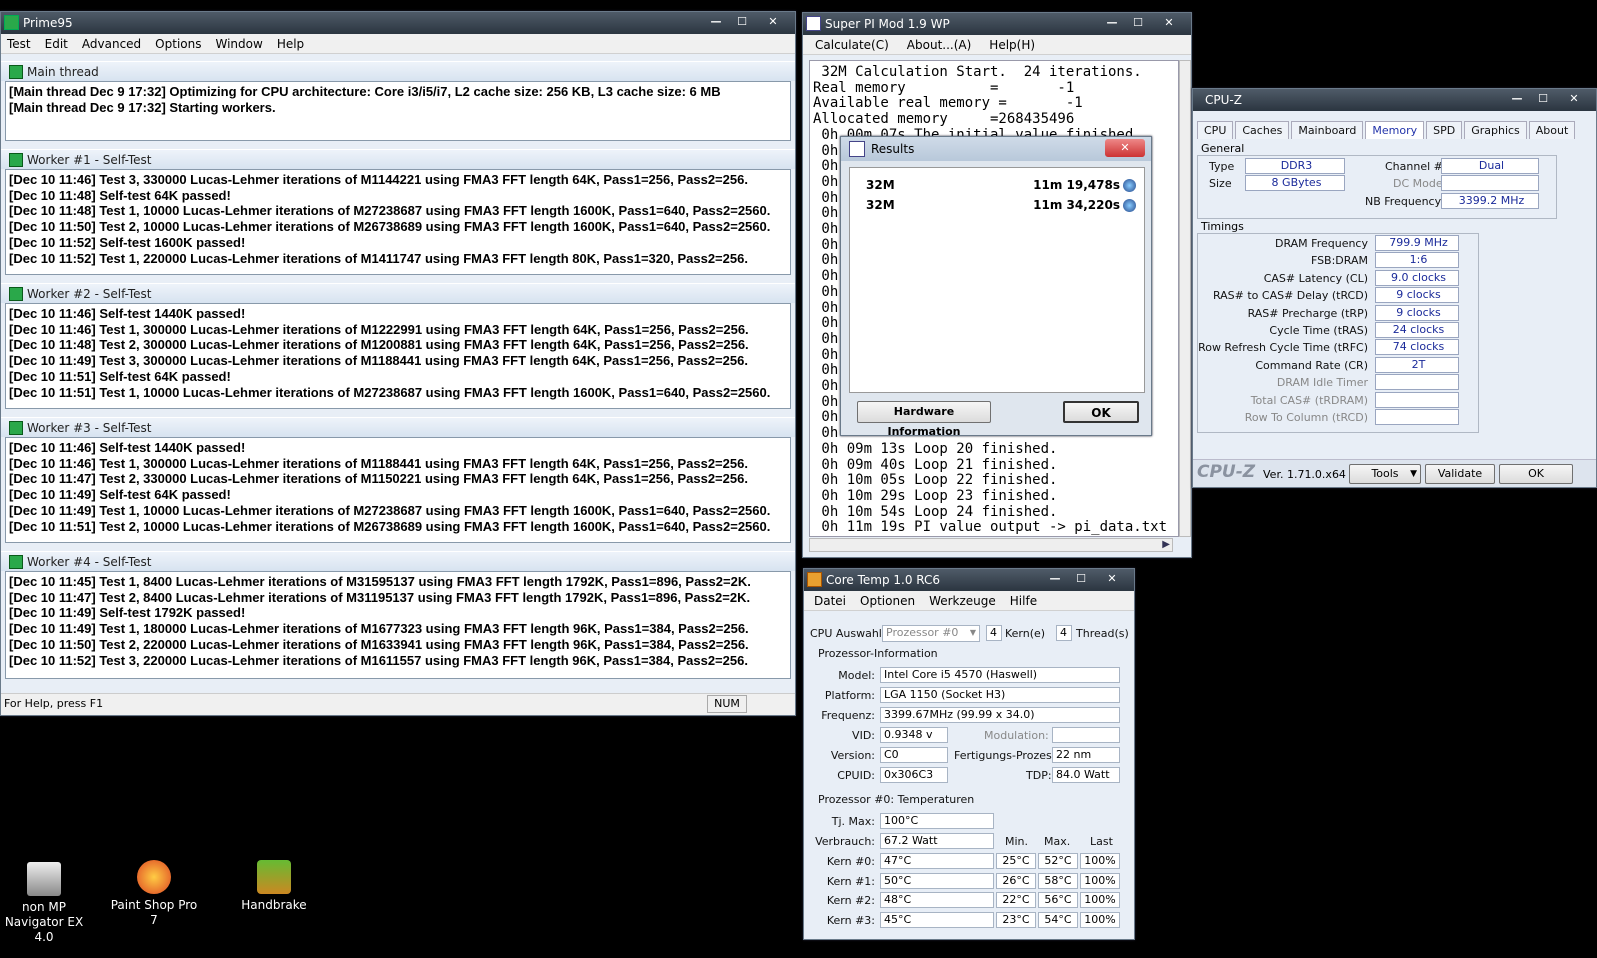 The height and width of the screenshot is (958, 1597). I want to click on menu-help: Help(H), so click(1012, 44).